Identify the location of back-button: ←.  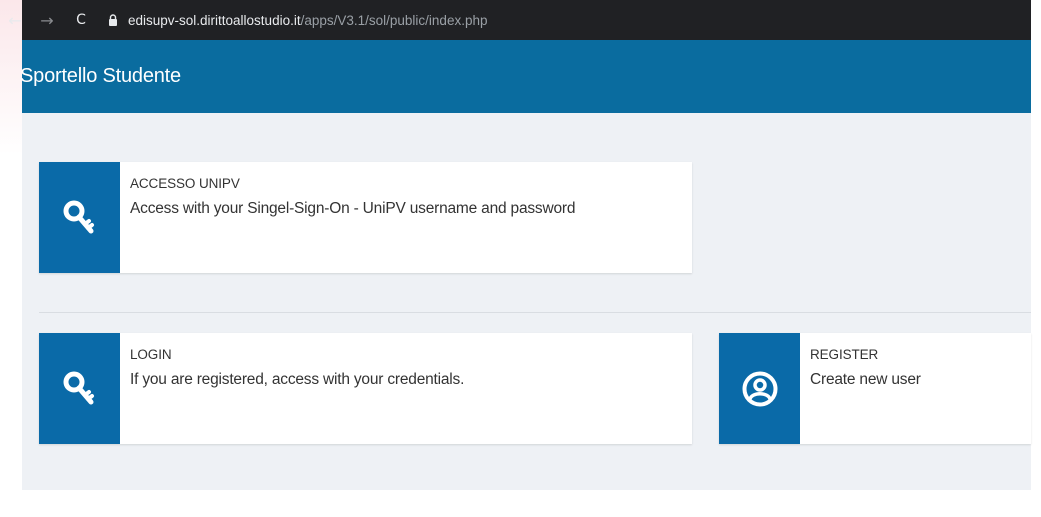
(15, 20).